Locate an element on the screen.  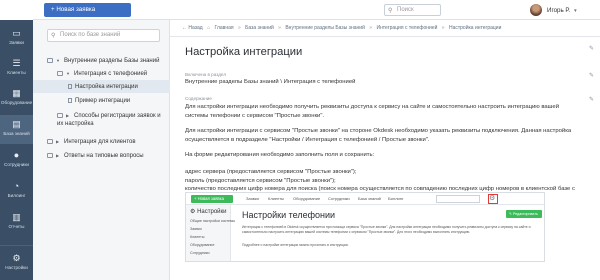
nav-item-equipment: ▦ Оборудование is located at coordinates (16, 98).